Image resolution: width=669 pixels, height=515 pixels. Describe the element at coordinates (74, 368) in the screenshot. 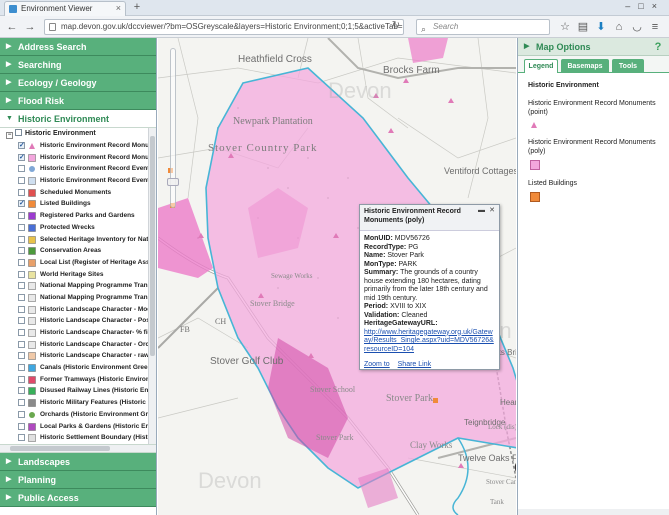

I see `layer-item: Canals (Historic Environment Green In` at that location.